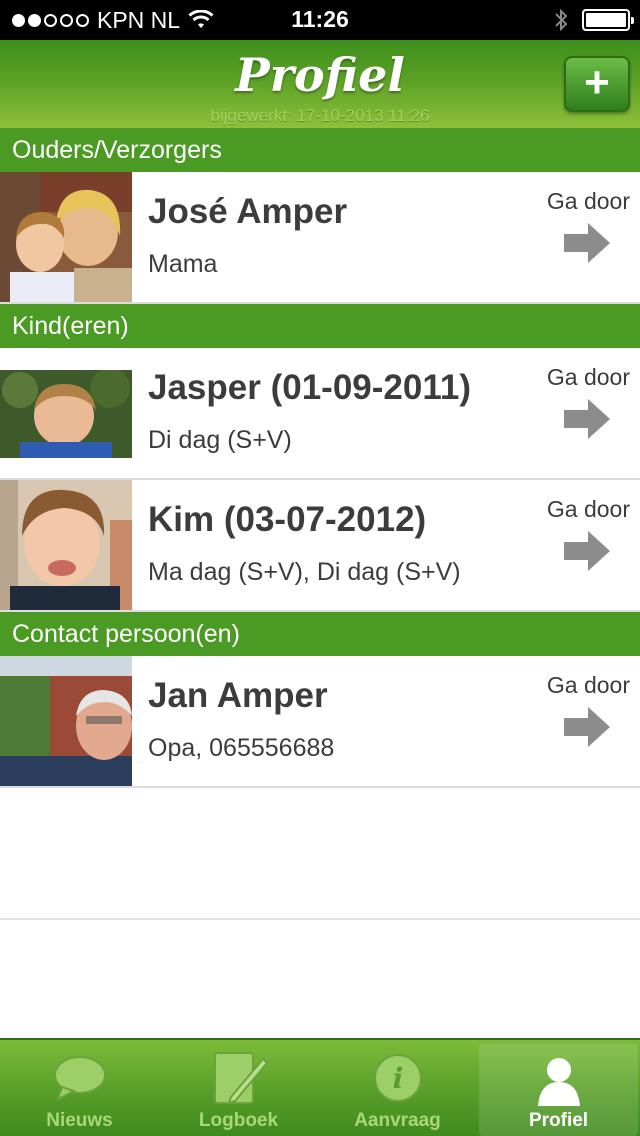  I want to click on notepad-pencil-icon, so click(240, 1078).